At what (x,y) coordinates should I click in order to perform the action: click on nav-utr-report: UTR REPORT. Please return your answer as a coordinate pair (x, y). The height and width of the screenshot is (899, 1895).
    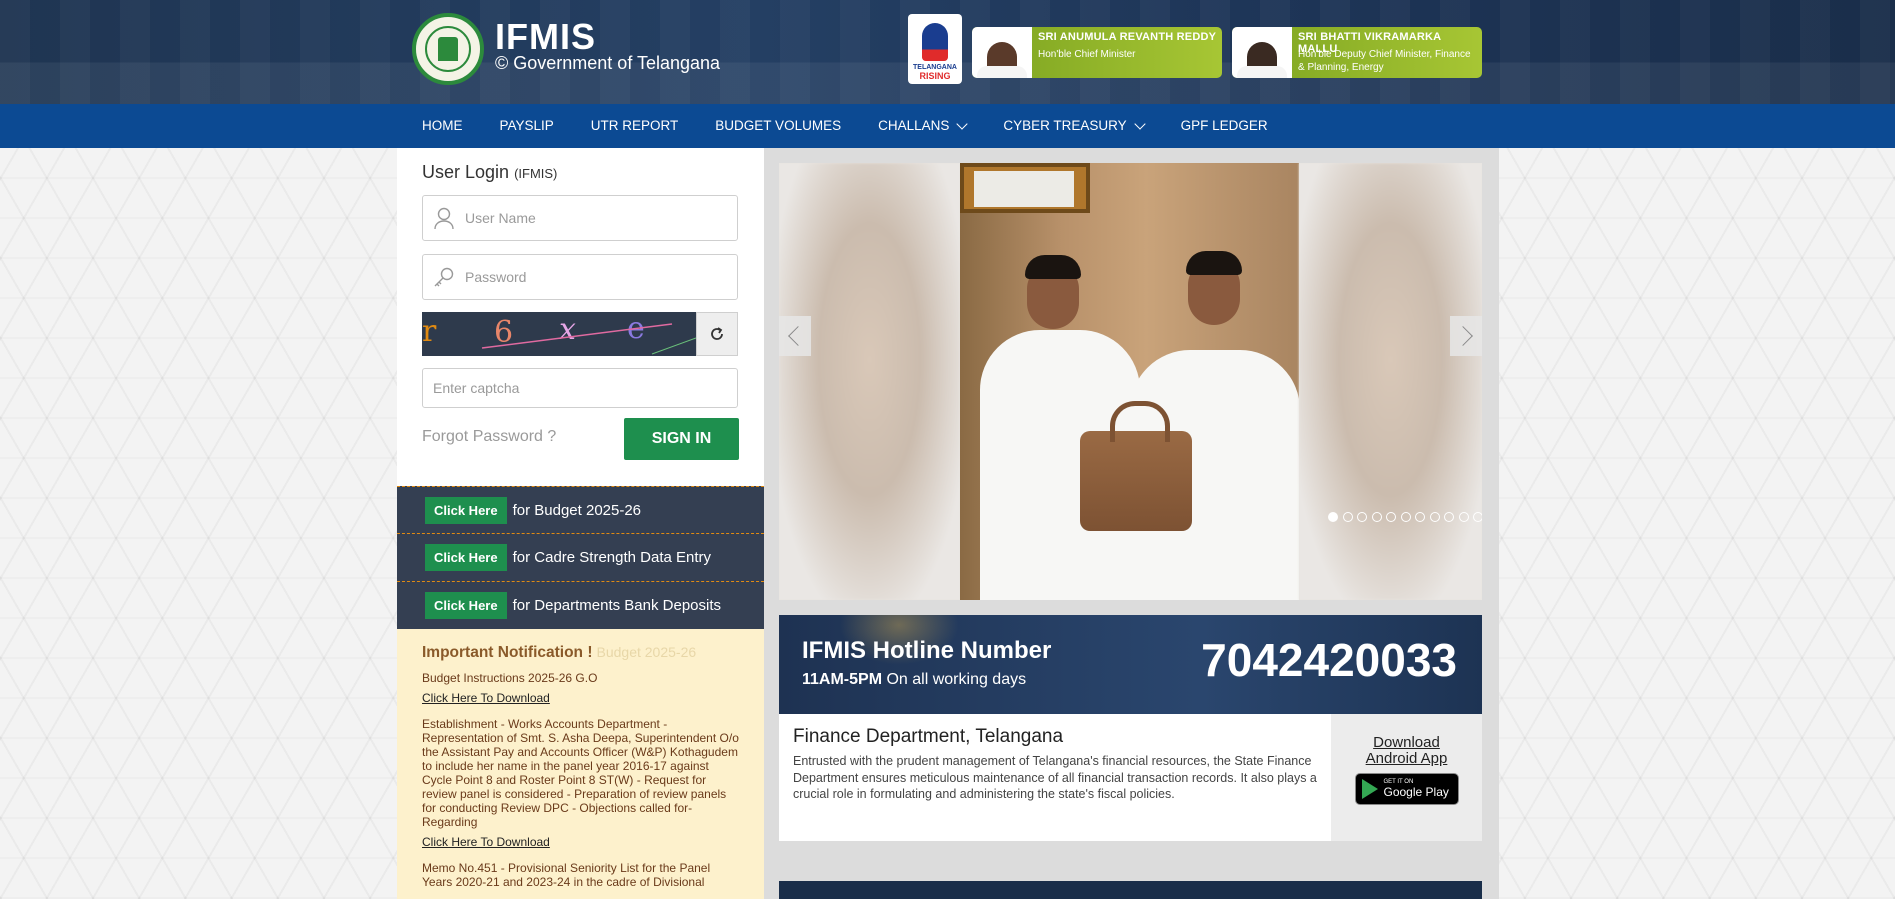
    Looking at the image, I should click on (635, 126).